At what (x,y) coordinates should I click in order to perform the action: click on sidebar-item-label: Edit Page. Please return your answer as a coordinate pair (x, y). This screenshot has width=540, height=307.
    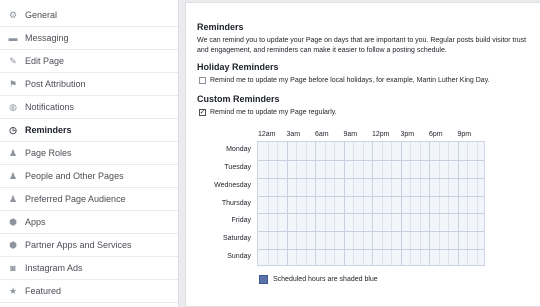
    Looking at the image, I should click on (45, 61).